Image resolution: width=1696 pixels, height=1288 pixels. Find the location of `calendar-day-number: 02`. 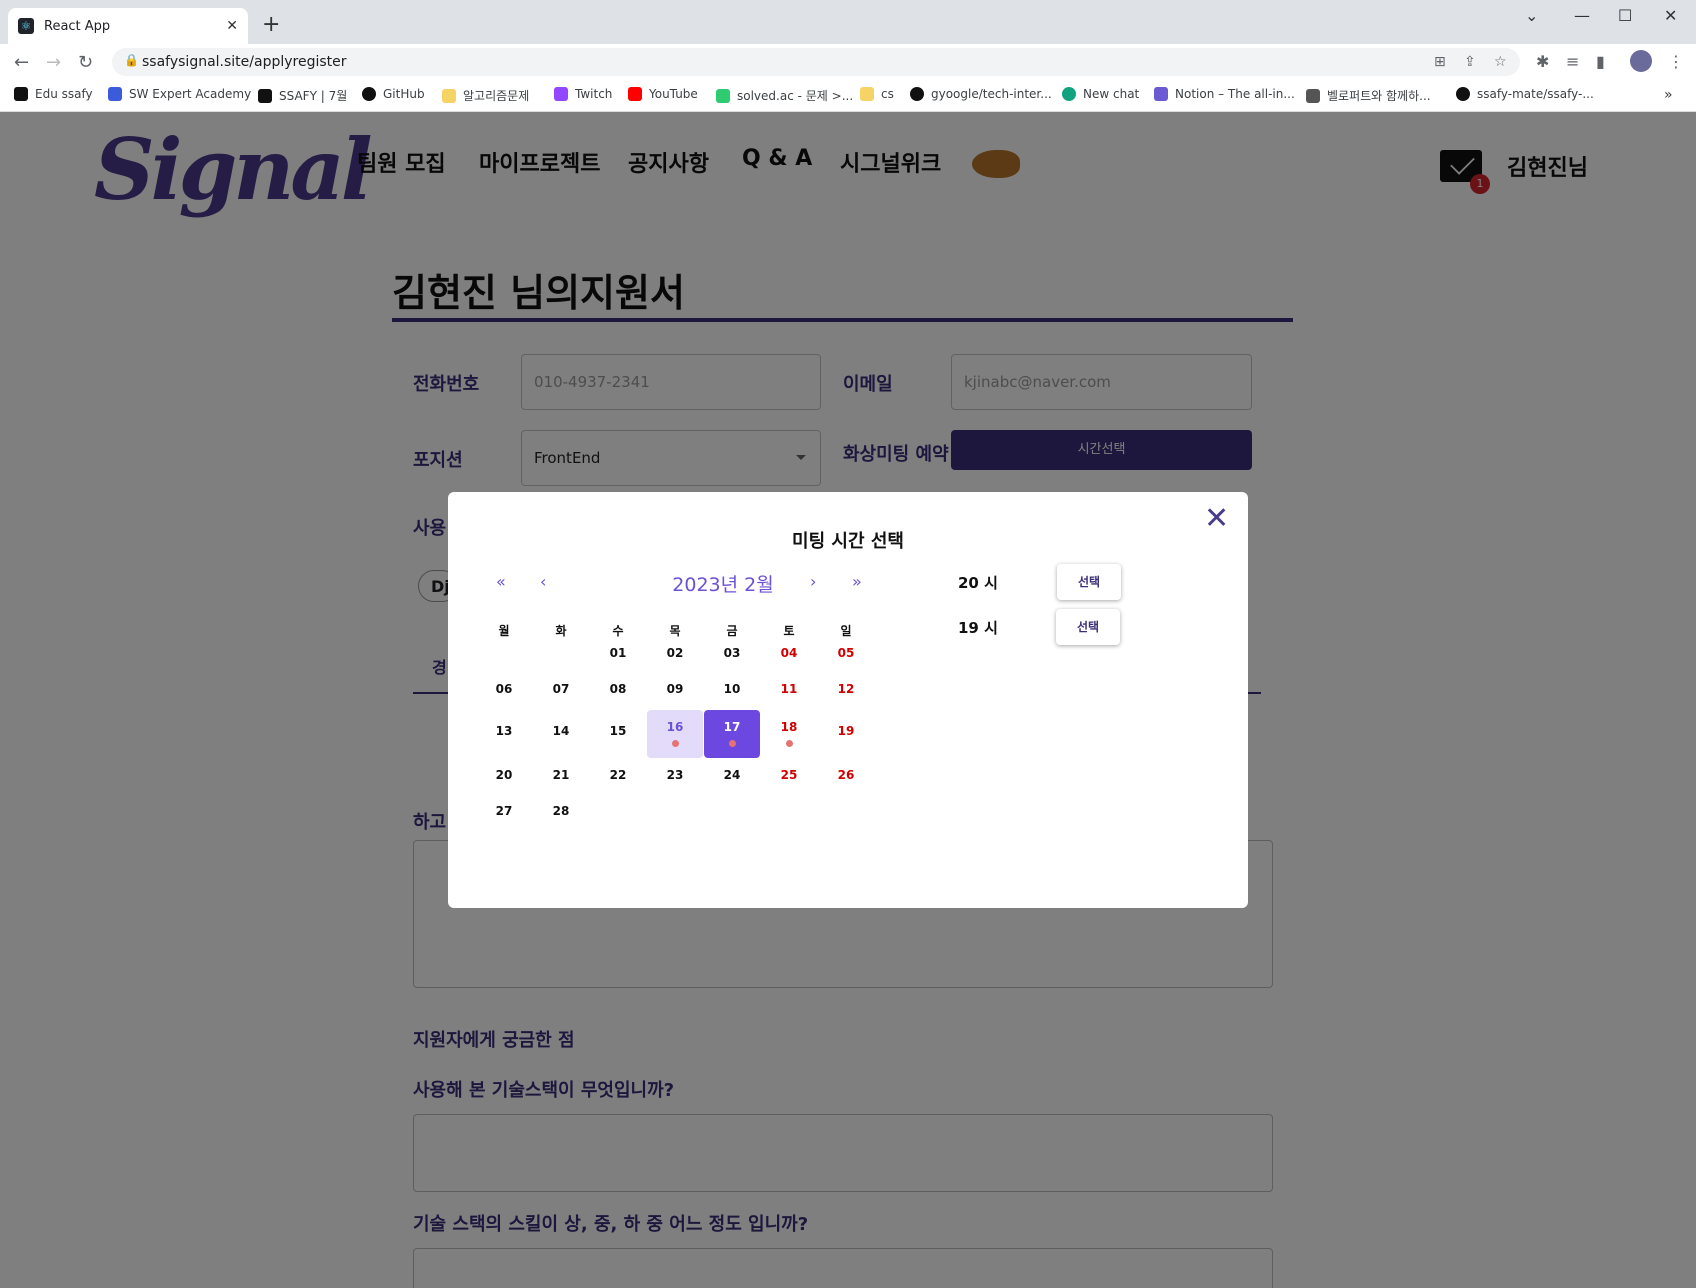

calendar-day-number: 02 is located at coordinates (675, 653).